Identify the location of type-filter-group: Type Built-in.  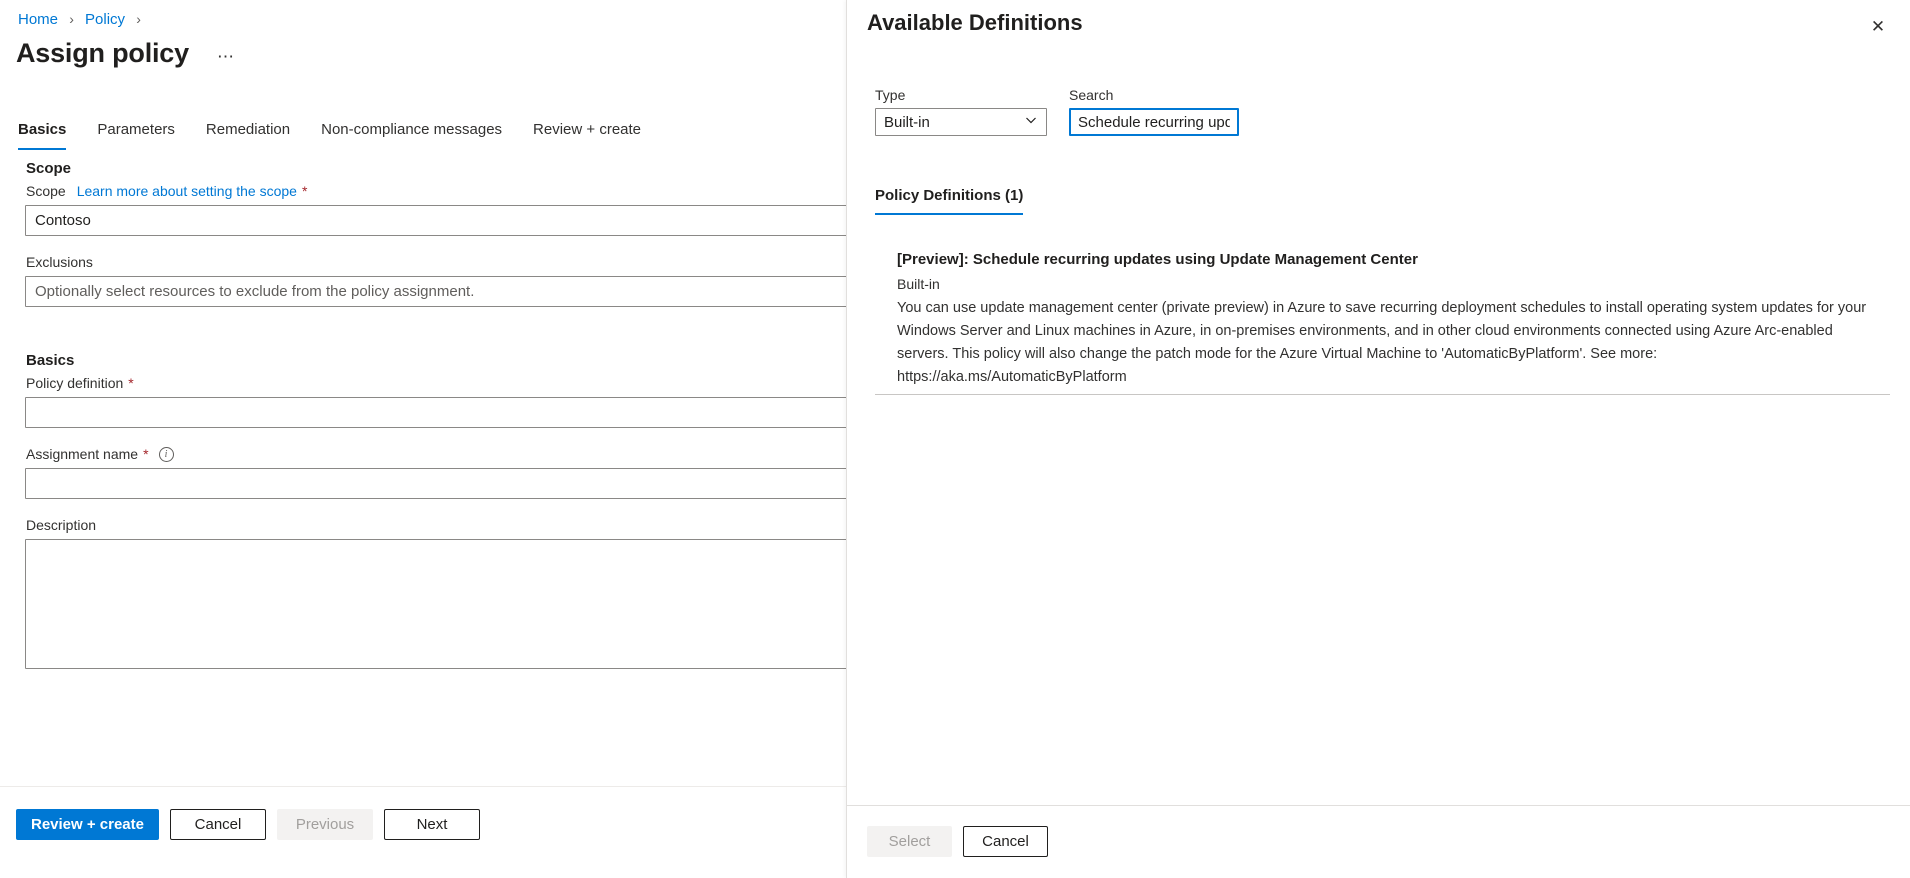
(961, 111).